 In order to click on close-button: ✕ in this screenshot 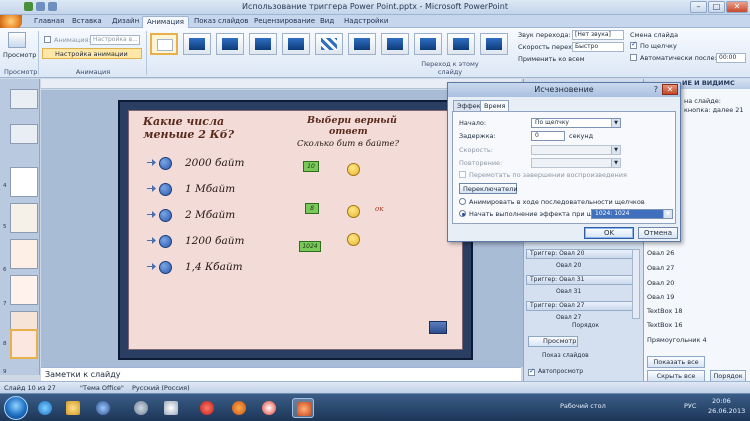, I will do `click(737, 7)`.